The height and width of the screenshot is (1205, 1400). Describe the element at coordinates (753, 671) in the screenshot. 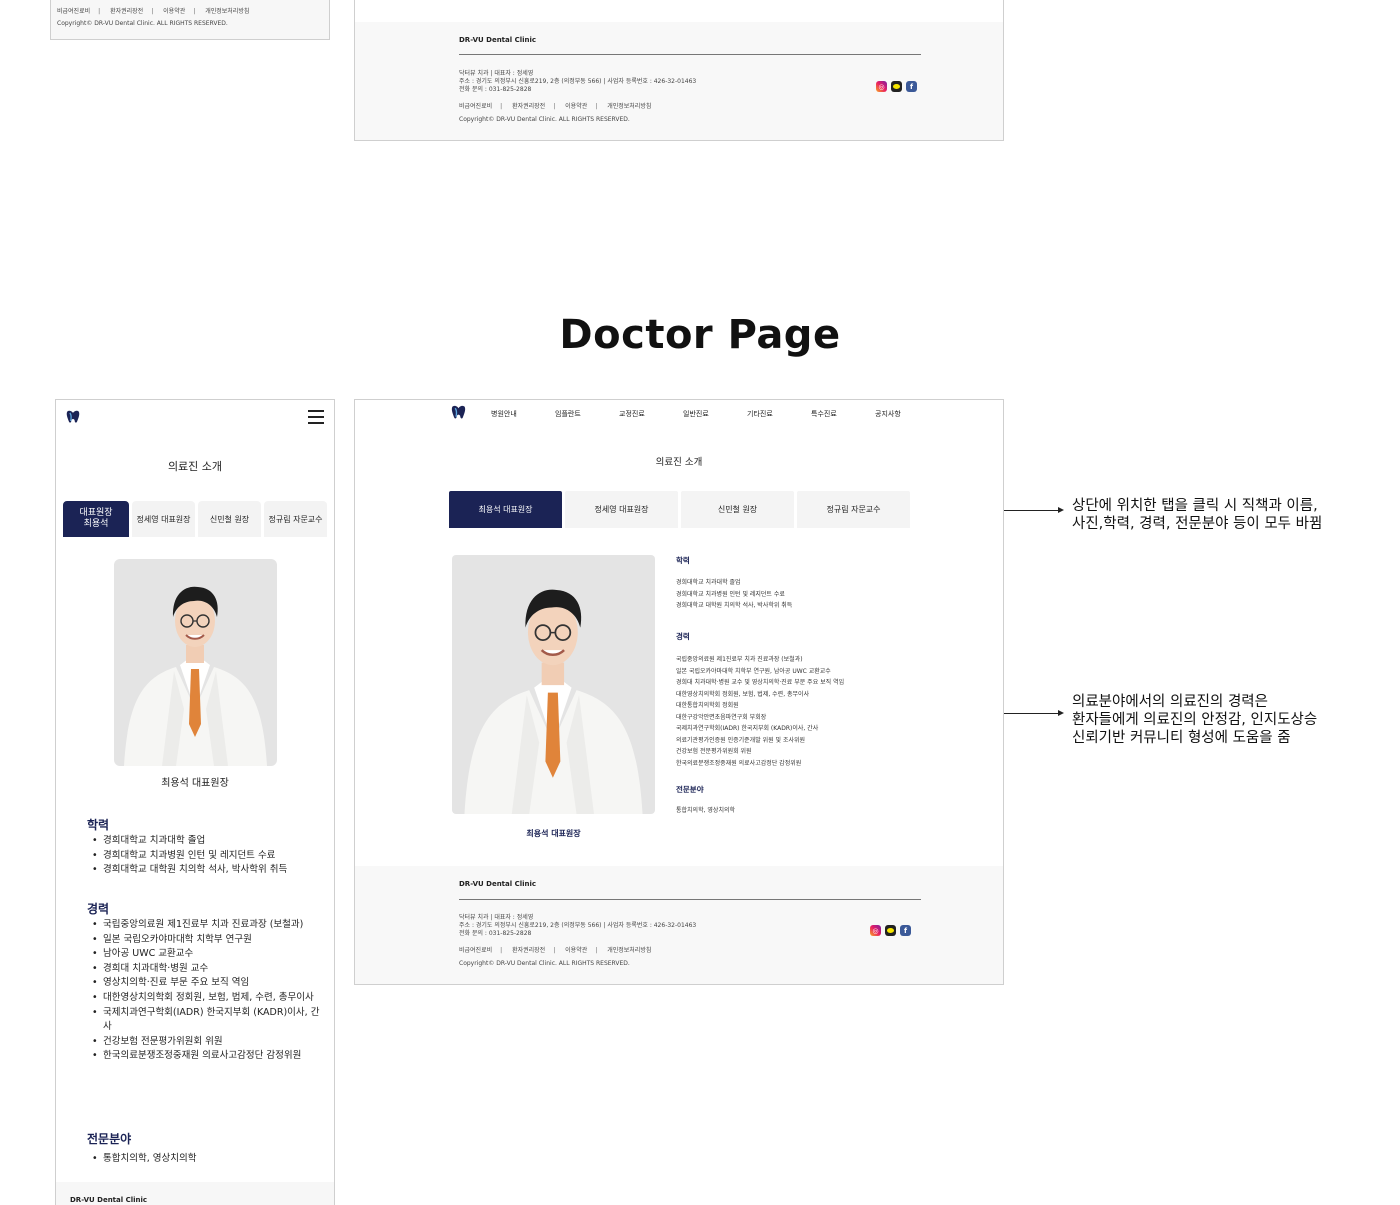

I see `list-item: 일본 국립오카야마대학 치학부 연구원, 남아공 UWC 교환교수` at that location.